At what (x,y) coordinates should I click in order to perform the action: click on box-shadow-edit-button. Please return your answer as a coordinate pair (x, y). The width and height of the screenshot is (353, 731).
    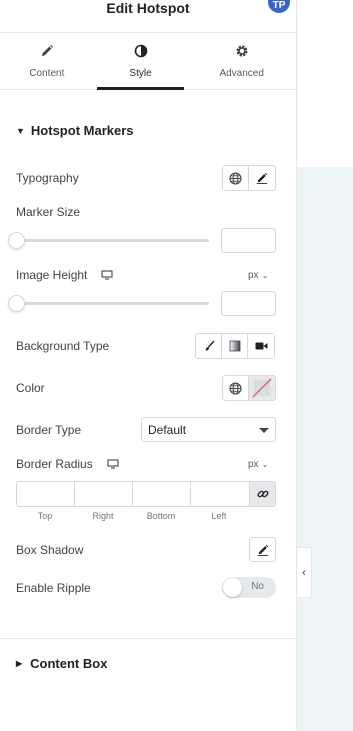
    Looking at the image, I should click on (262, 549).